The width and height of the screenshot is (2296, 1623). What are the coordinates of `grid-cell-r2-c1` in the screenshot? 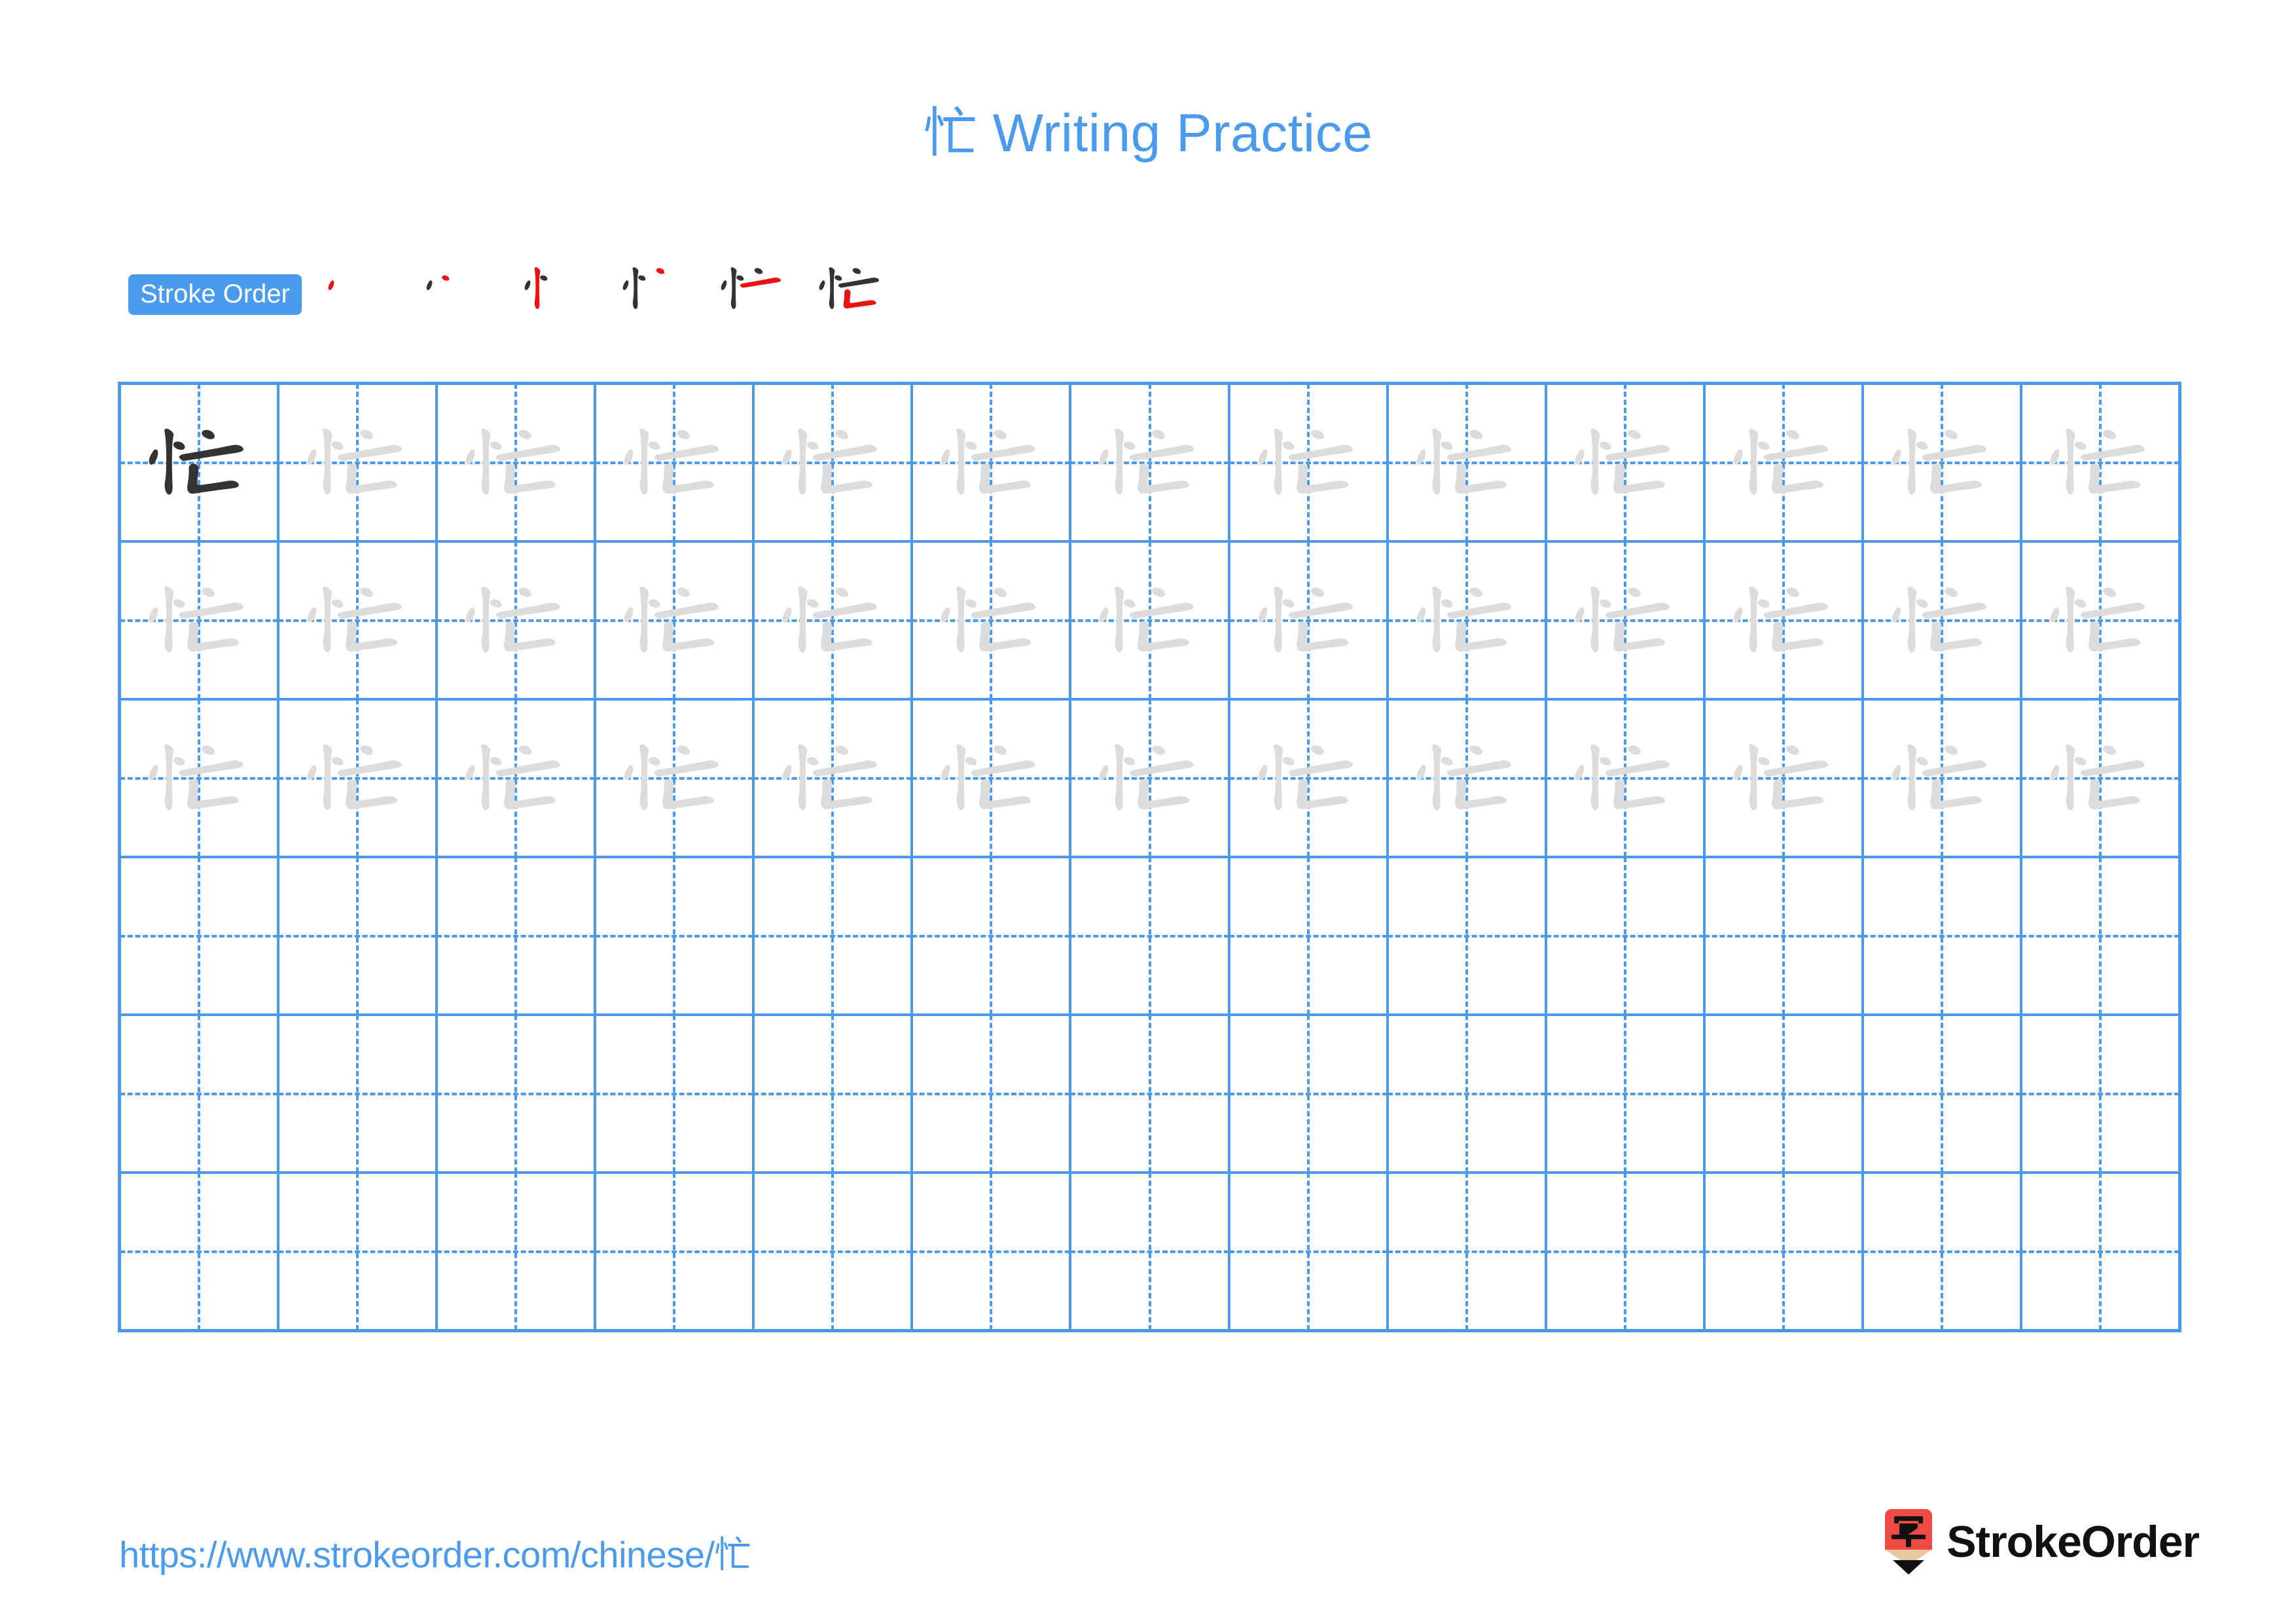 It's located at (200, 620).